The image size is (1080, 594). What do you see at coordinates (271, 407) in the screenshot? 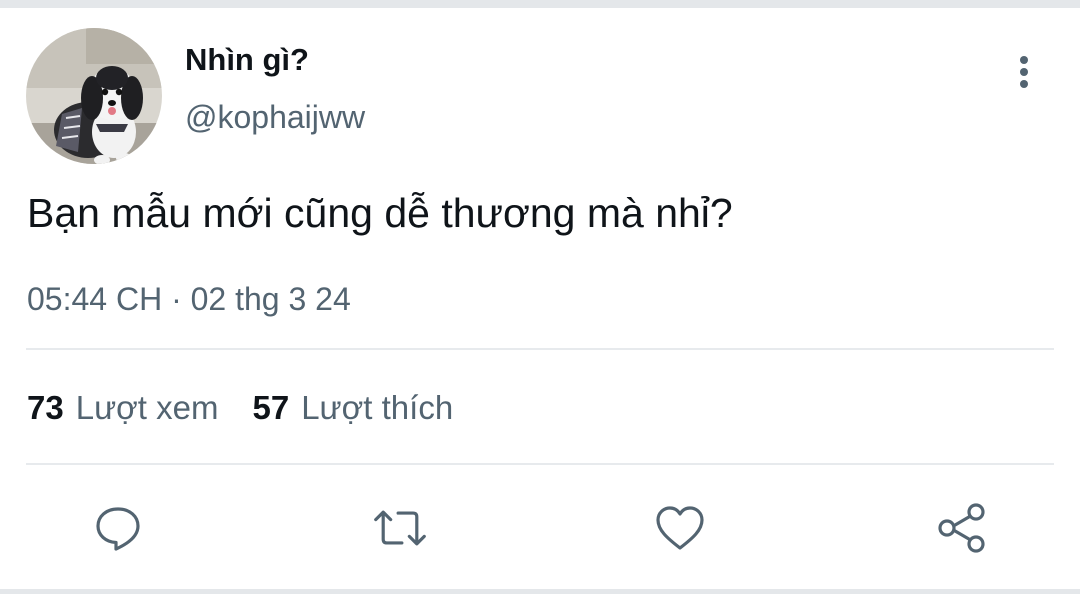
I see `likes-count: 57` at bounding box center [271, 407].